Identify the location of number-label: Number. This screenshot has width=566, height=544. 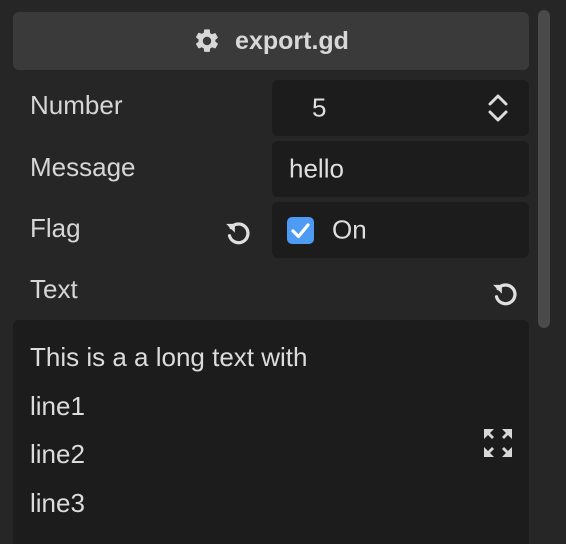
(76, 105).